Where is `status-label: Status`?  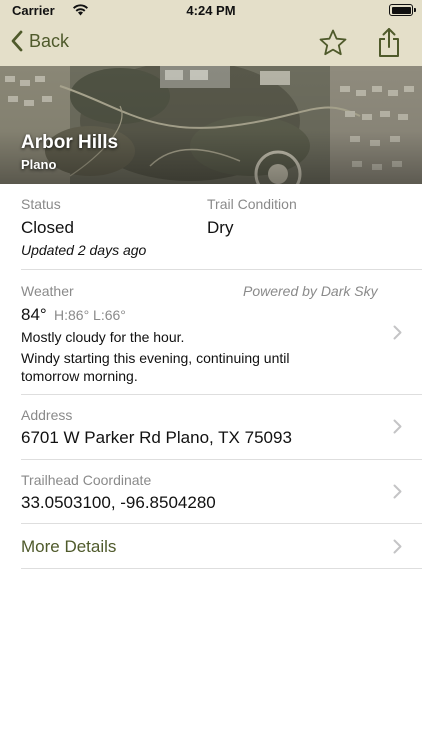
status-label: Status is located at coordinates (41, 204).